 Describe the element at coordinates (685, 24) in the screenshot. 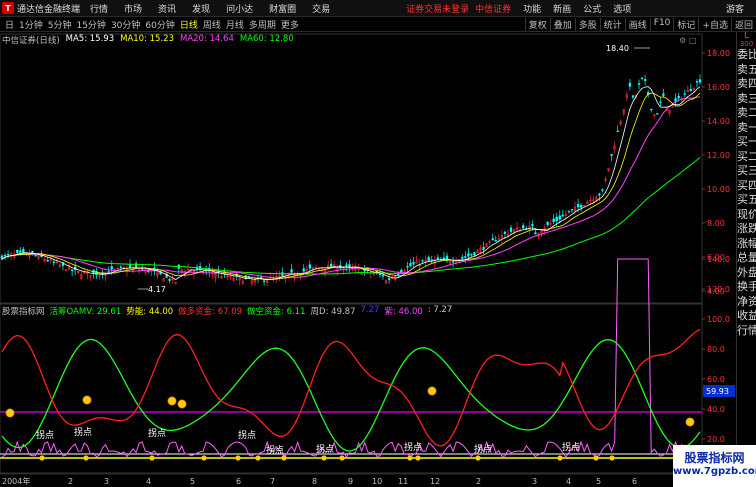

I see `tool-mark: 标记` at that location.